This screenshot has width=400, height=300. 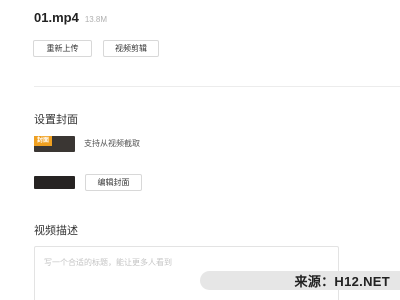 What do you see at coordinates (113, 182) in the screenshot?
I see `edit-cover-button: 编辑封面` at bounding box center [113, 182].